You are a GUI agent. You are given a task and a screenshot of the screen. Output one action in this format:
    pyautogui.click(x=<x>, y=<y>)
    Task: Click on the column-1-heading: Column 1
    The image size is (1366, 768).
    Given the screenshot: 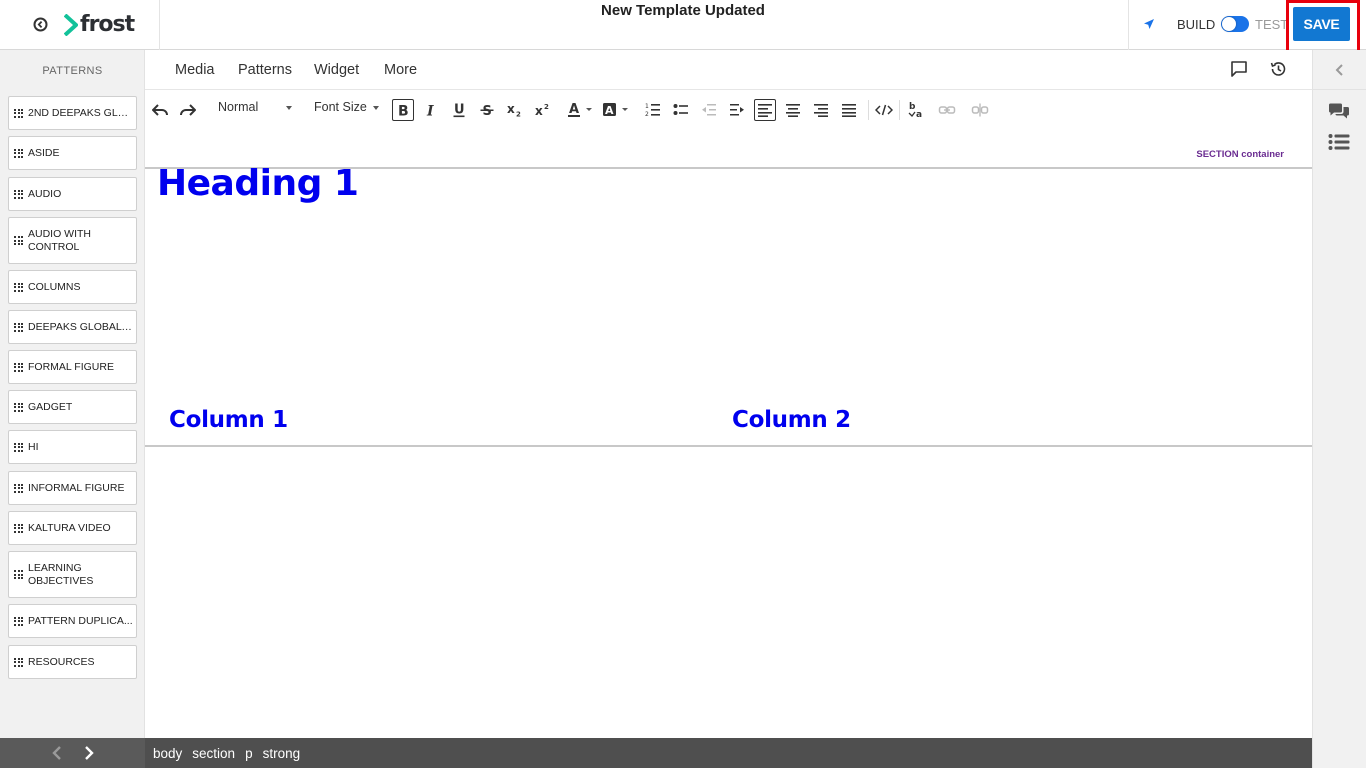 What is the action you would take?
    pyautogui.click(x=228, y=420)
    